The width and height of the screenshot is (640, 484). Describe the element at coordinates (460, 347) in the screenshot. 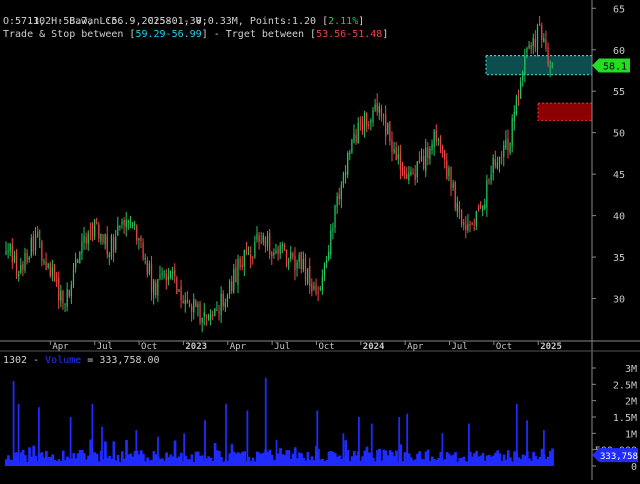

I see `time-tick-label: Jul` at that location.